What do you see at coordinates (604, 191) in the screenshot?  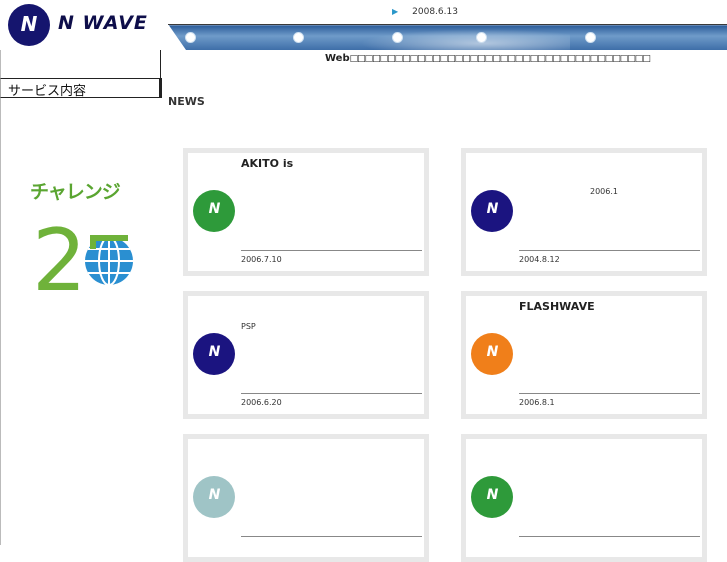 I see `news-card-body: 2006.1` at bounding box center [604, 191].